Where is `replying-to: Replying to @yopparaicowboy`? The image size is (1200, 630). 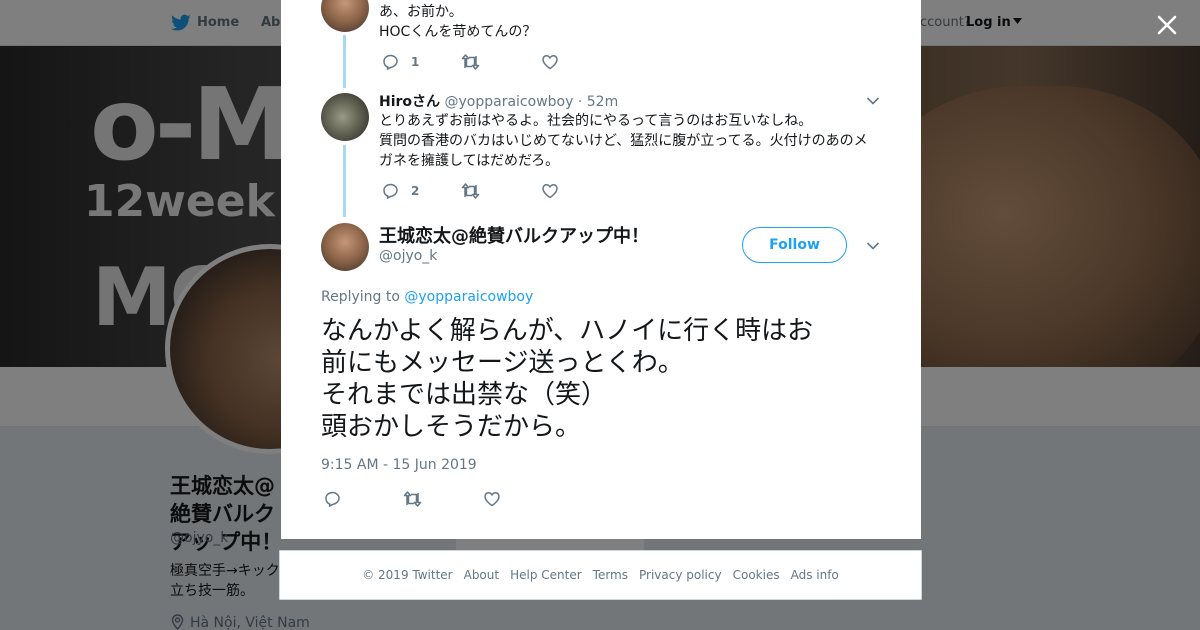
replying-to: Replying to @yopparaicowboy is located at coordinates (427, 297).